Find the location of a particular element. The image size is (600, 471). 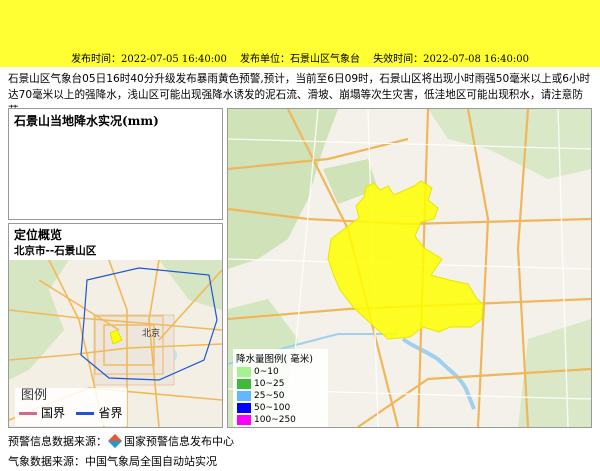

rain-legend-item: 25~50 is located at coordinates (282, 396).